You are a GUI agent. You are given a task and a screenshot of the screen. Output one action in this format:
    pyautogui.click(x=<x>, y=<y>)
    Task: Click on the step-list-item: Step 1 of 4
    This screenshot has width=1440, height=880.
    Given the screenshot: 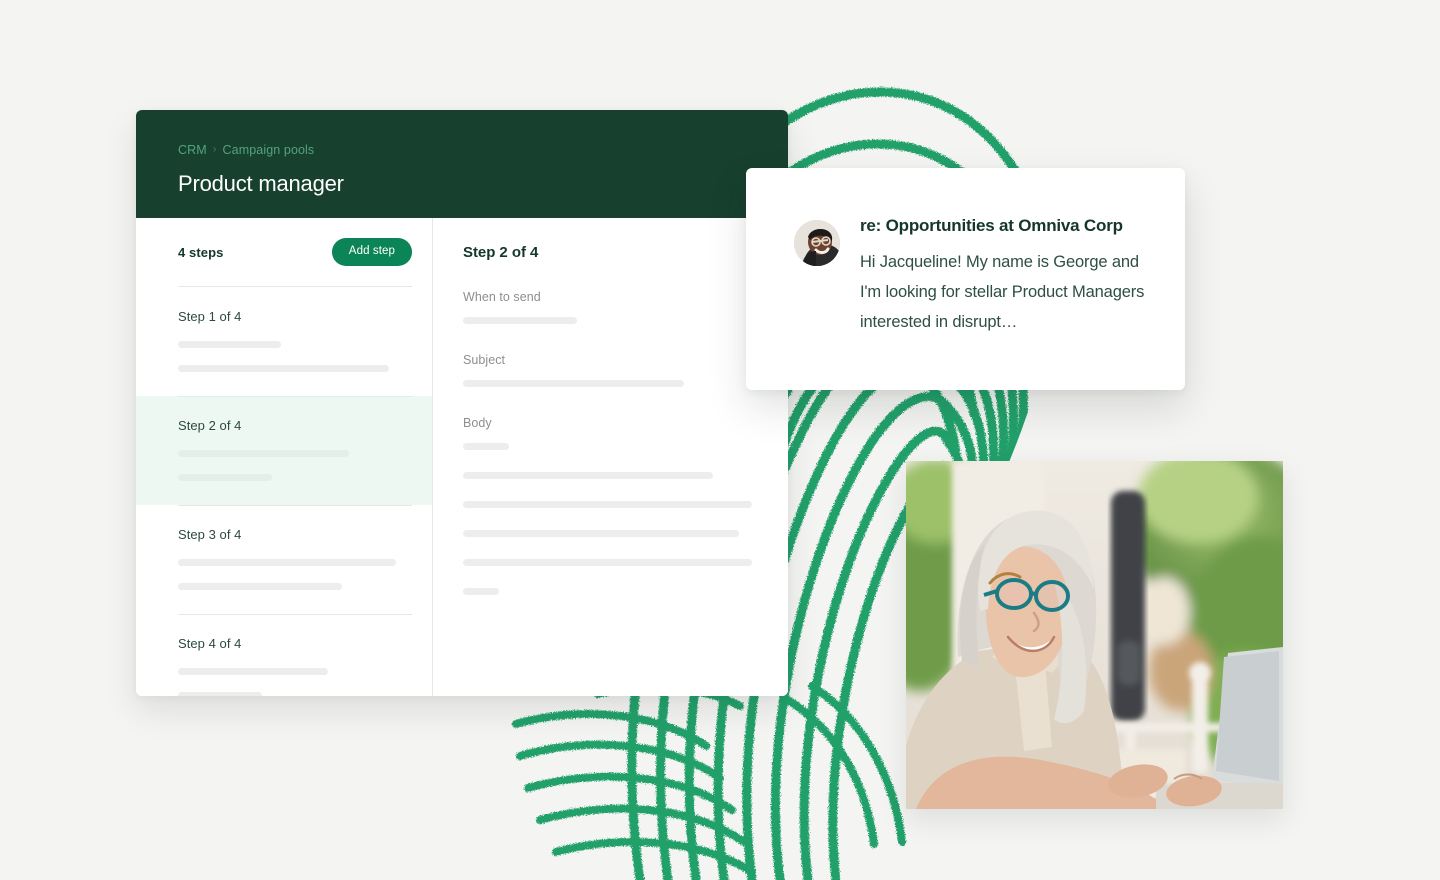 What is the action you would take?
    pyautogui.click(x=284, y=341)
    